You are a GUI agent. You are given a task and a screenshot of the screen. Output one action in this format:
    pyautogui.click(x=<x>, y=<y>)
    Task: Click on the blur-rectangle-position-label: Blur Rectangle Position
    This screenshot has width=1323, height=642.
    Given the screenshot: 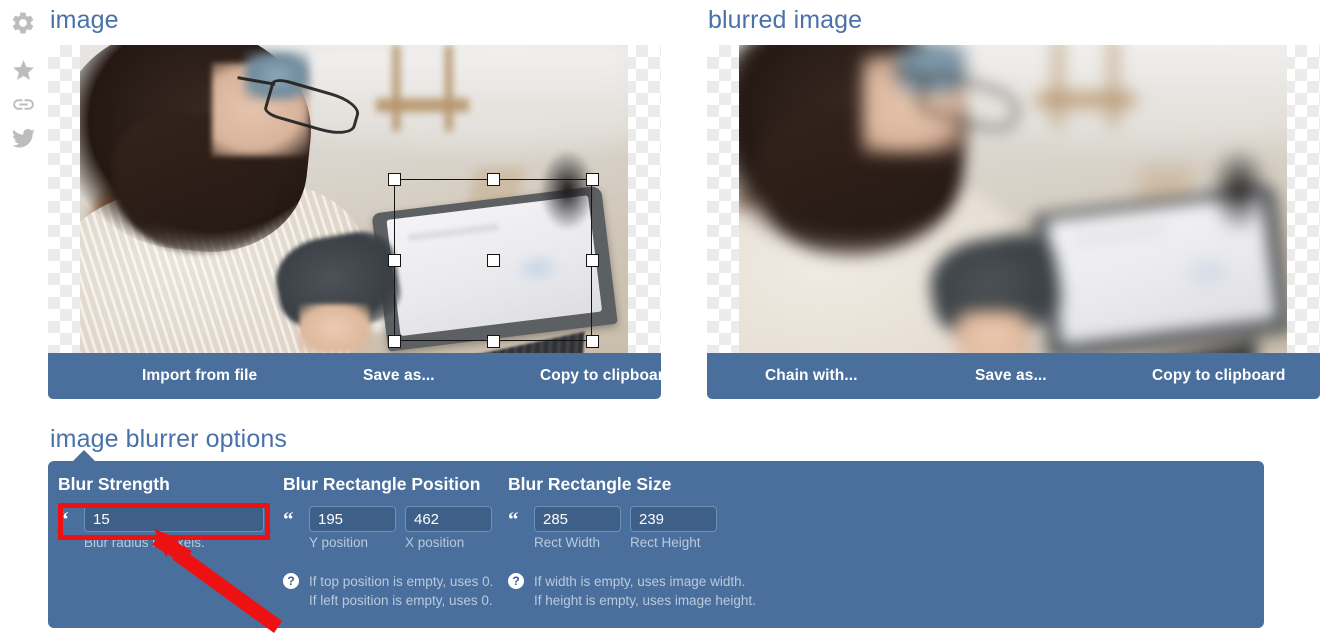 What is the action you would take?
    pyautogui.click(x=382, y=484)
    